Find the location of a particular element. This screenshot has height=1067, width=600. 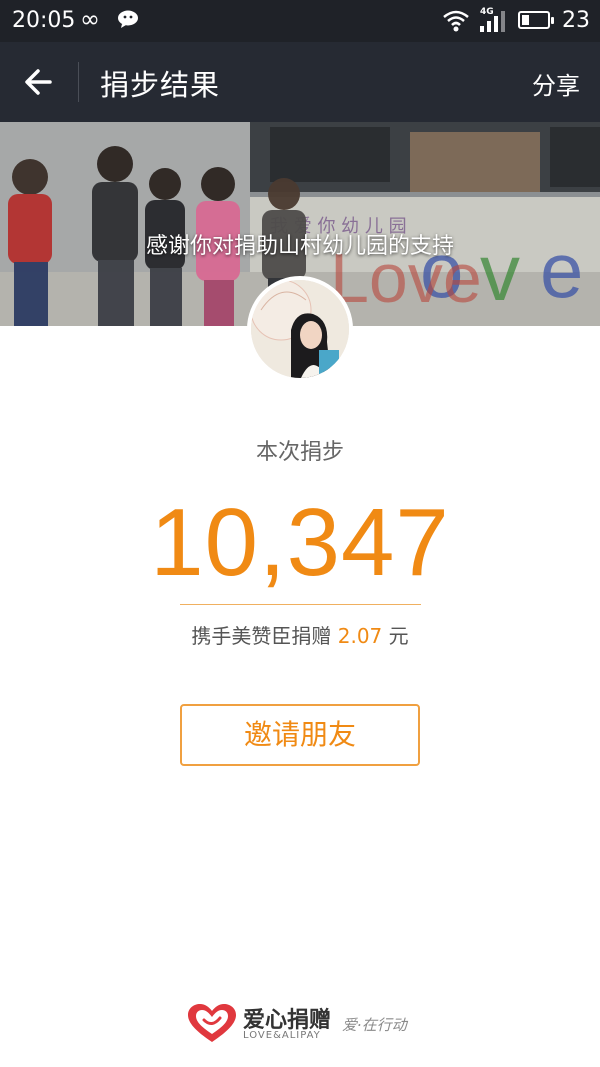

wechat-icon is located at coordinates (128, 19).